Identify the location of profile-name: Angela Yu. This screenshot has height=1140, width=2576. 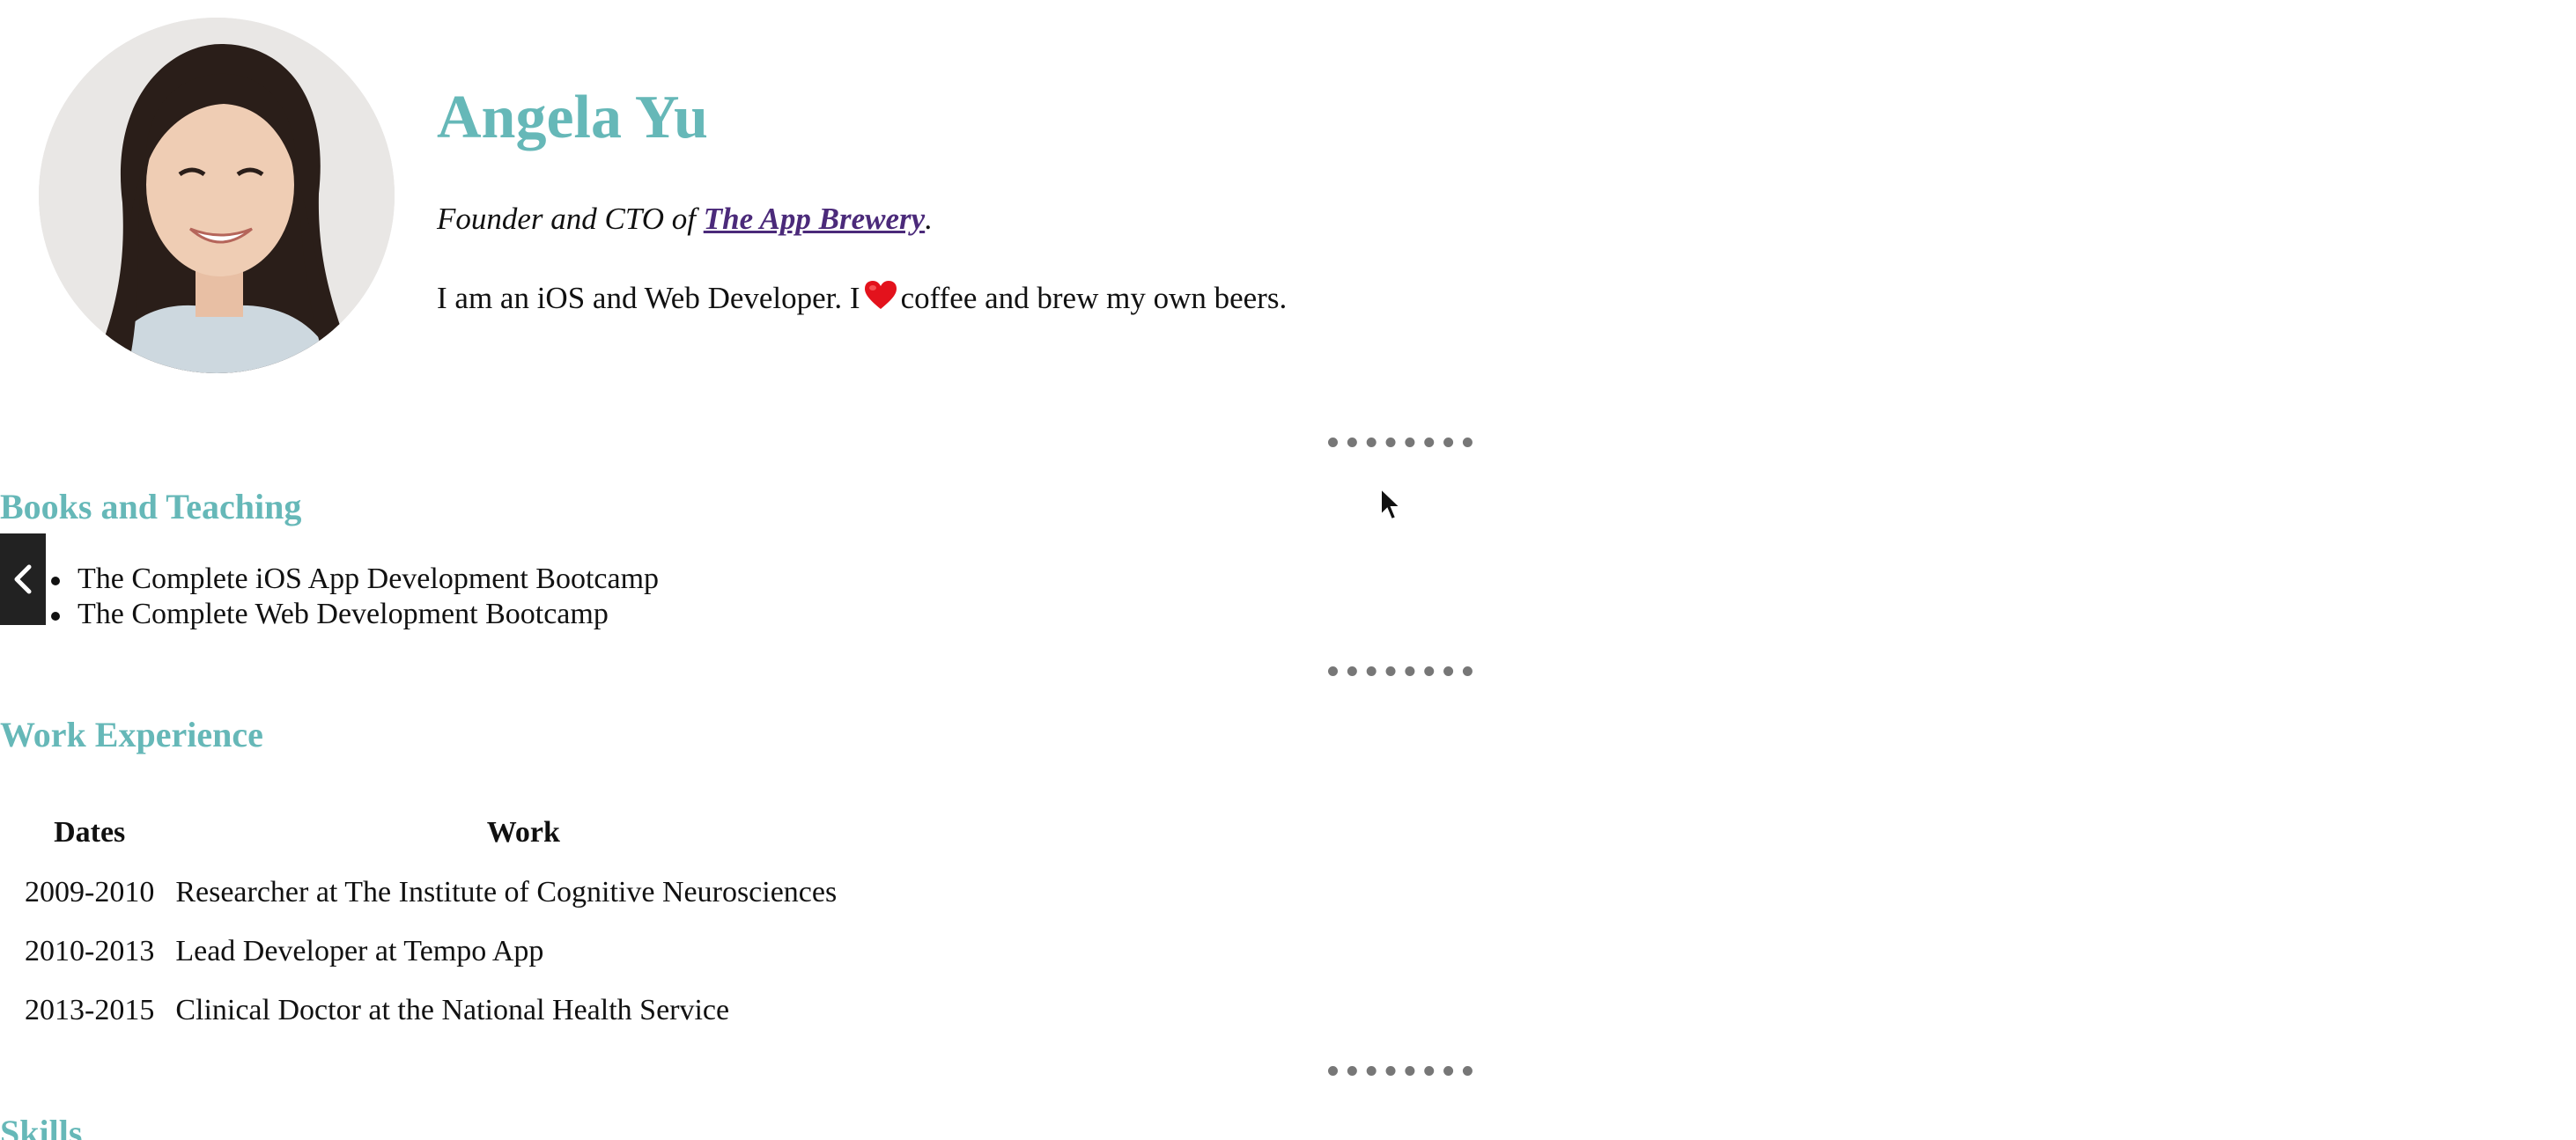
(572, 118).